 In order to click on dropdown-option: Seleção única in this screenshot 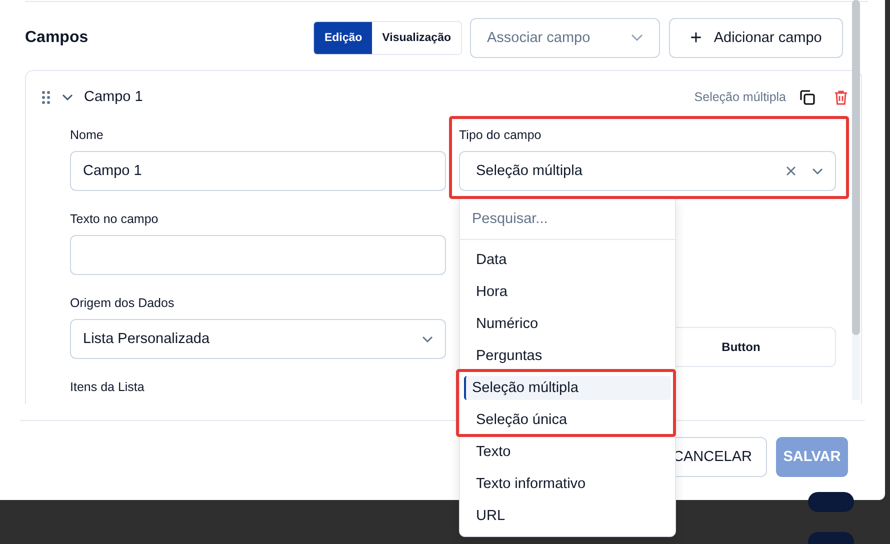, I will do `click(567, 420)`.